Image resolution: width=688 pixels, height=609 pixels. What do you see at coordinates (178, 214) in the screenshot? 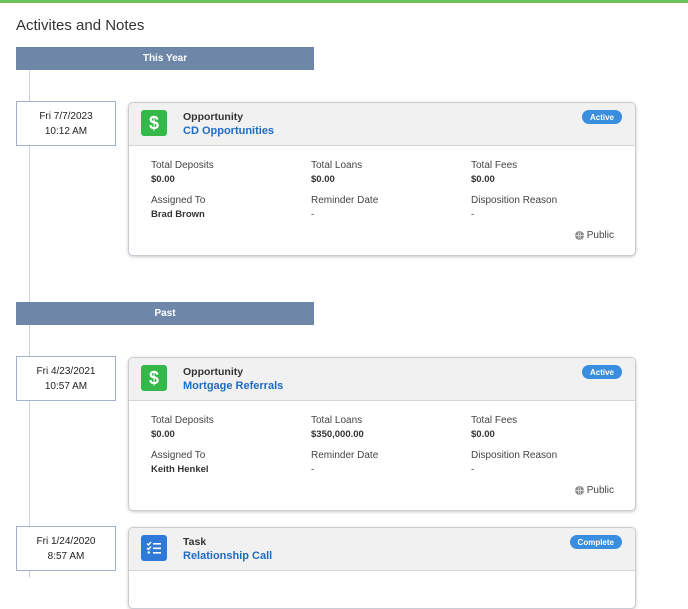
I see `assigned-to-value: Brad Brown` at bounding box center [178, 214].